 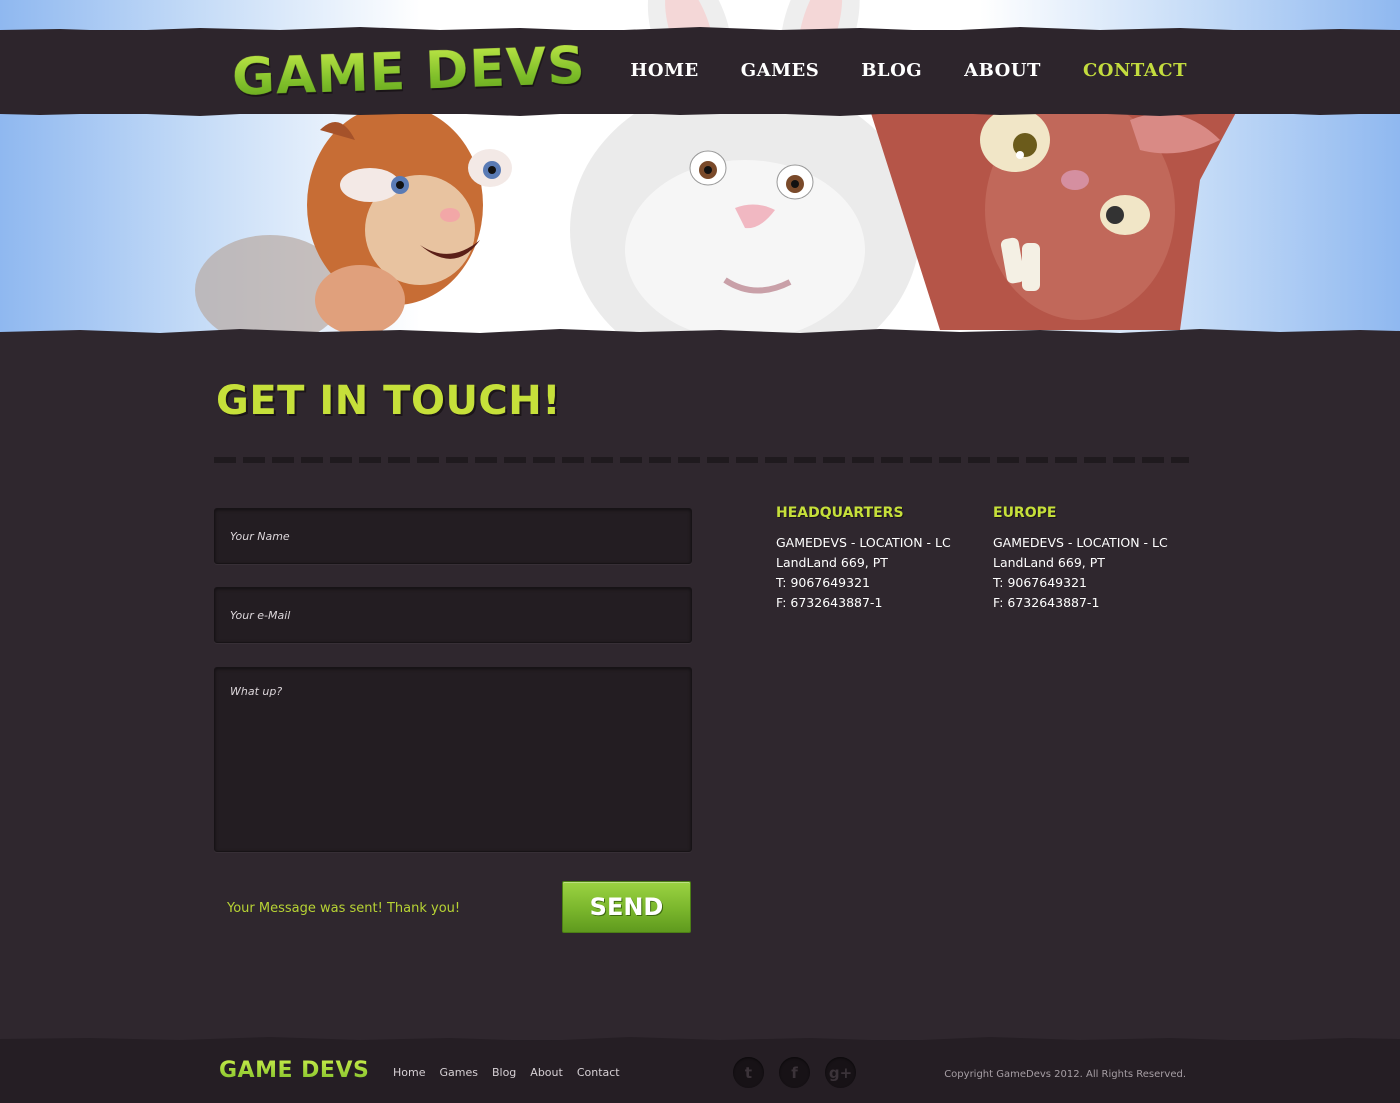 What do you see at coordinates (626, 907) in the screenshot?
I see `send-button: SEND` at bounding box center [626, 907].